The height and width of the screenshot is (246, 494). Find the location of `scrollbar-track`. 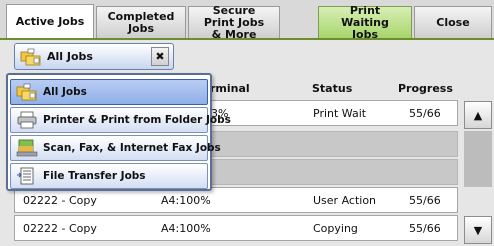

scrollbar-track is located at coordinates (478, 159).